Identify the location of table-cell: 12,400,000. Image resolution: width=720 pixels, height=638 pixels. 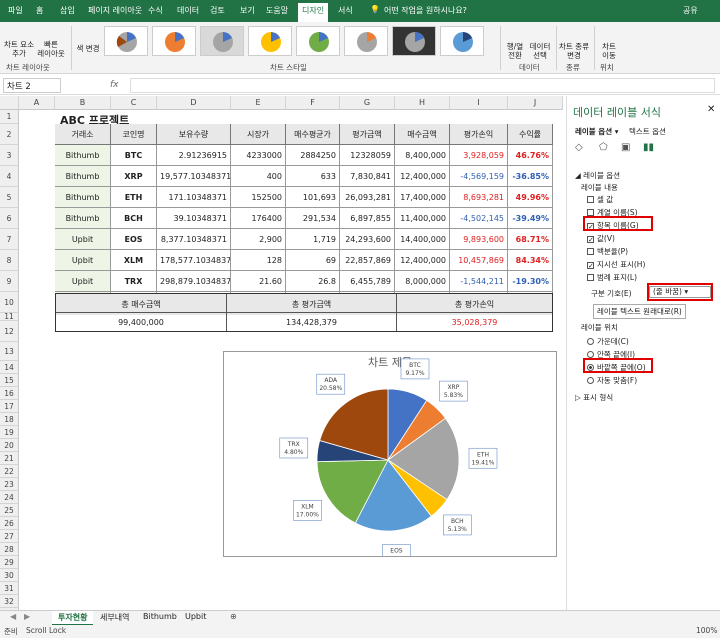
(422, 176).